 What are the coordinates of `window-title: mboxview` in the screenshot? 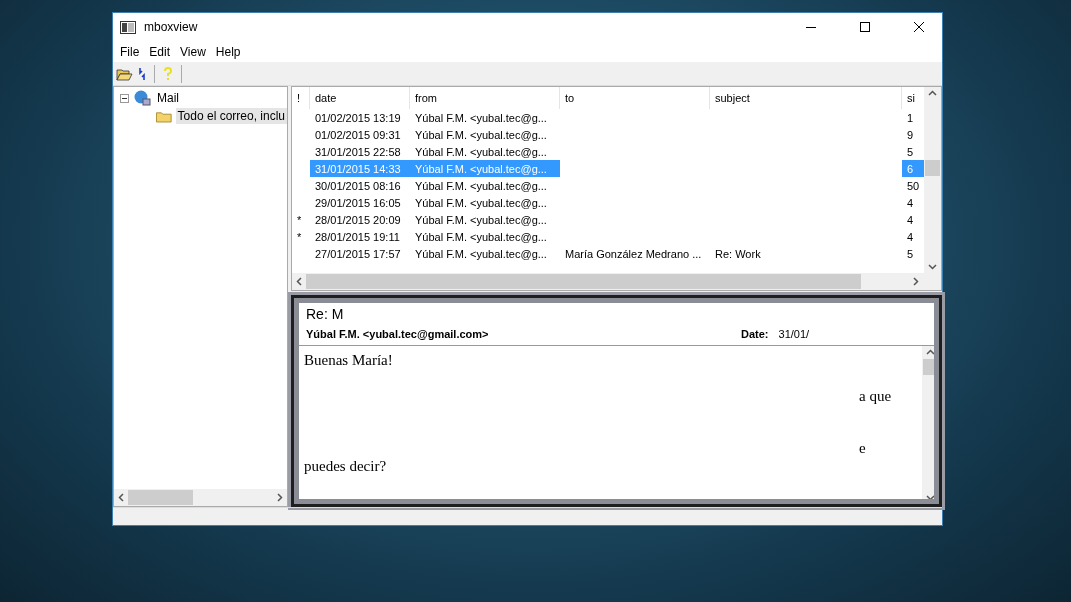 It's located at (171, 27).